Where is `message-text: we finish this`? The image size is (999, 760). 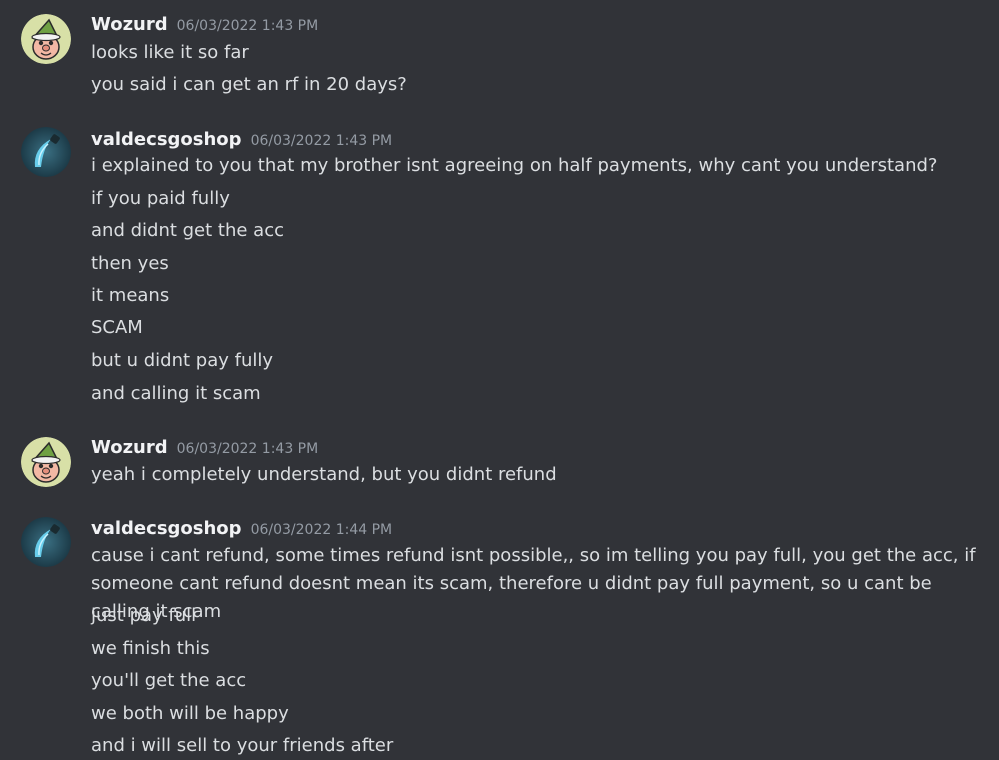
message-text: we finish this is located at coordinates (150, 648).